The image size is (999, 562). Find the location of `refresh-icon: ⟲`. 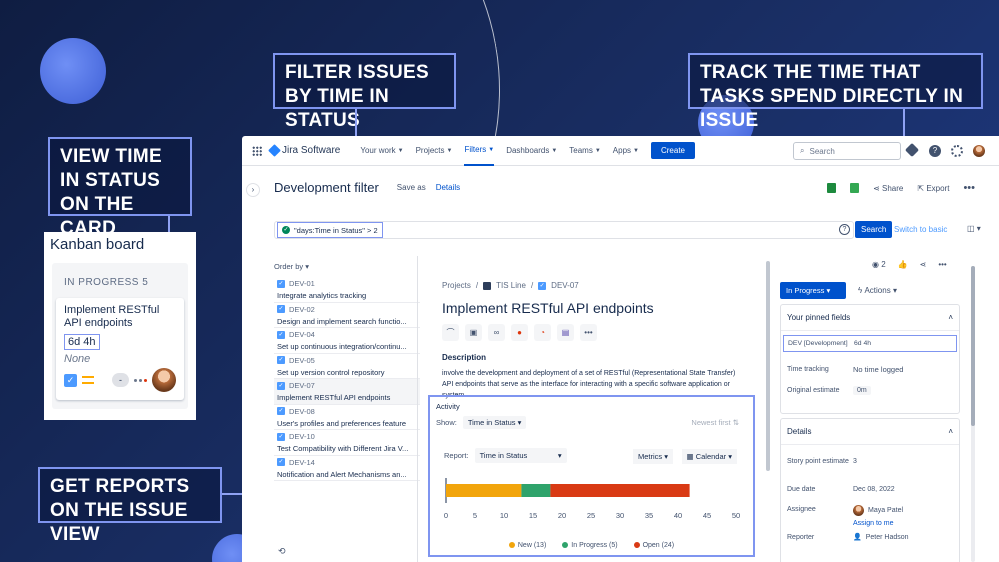

refresh-icon: ⟲ is located at coordinates (282, 551).